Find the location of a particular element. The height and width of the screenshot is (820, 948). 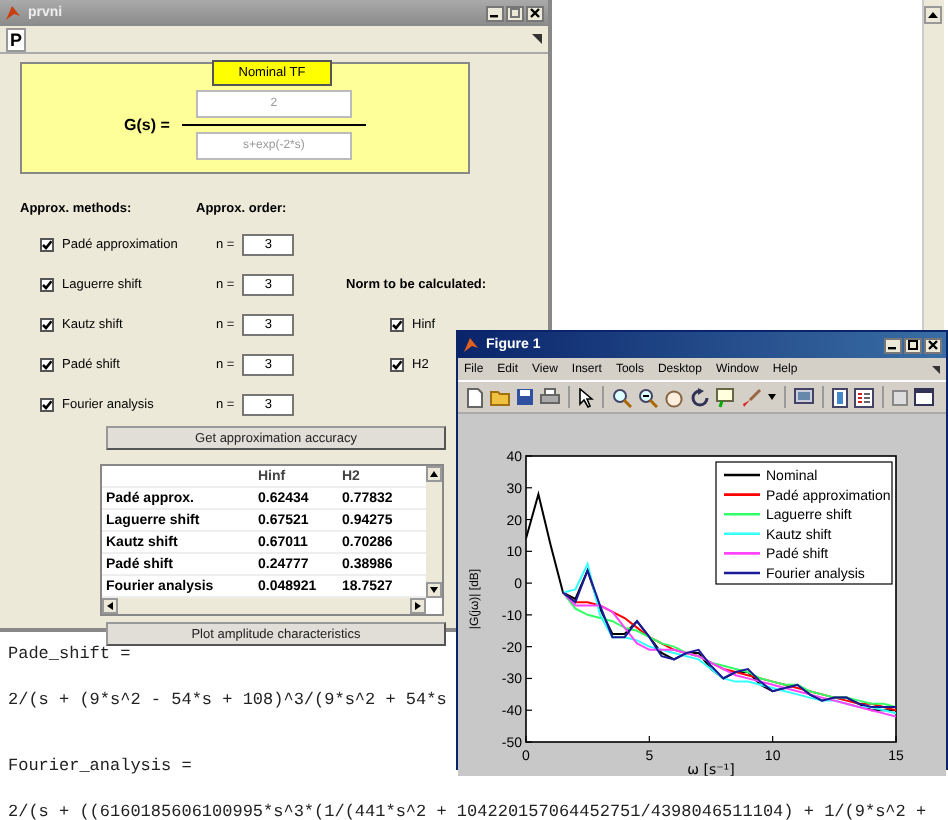

data-cursor-icon is located at coordinates (726, 397).